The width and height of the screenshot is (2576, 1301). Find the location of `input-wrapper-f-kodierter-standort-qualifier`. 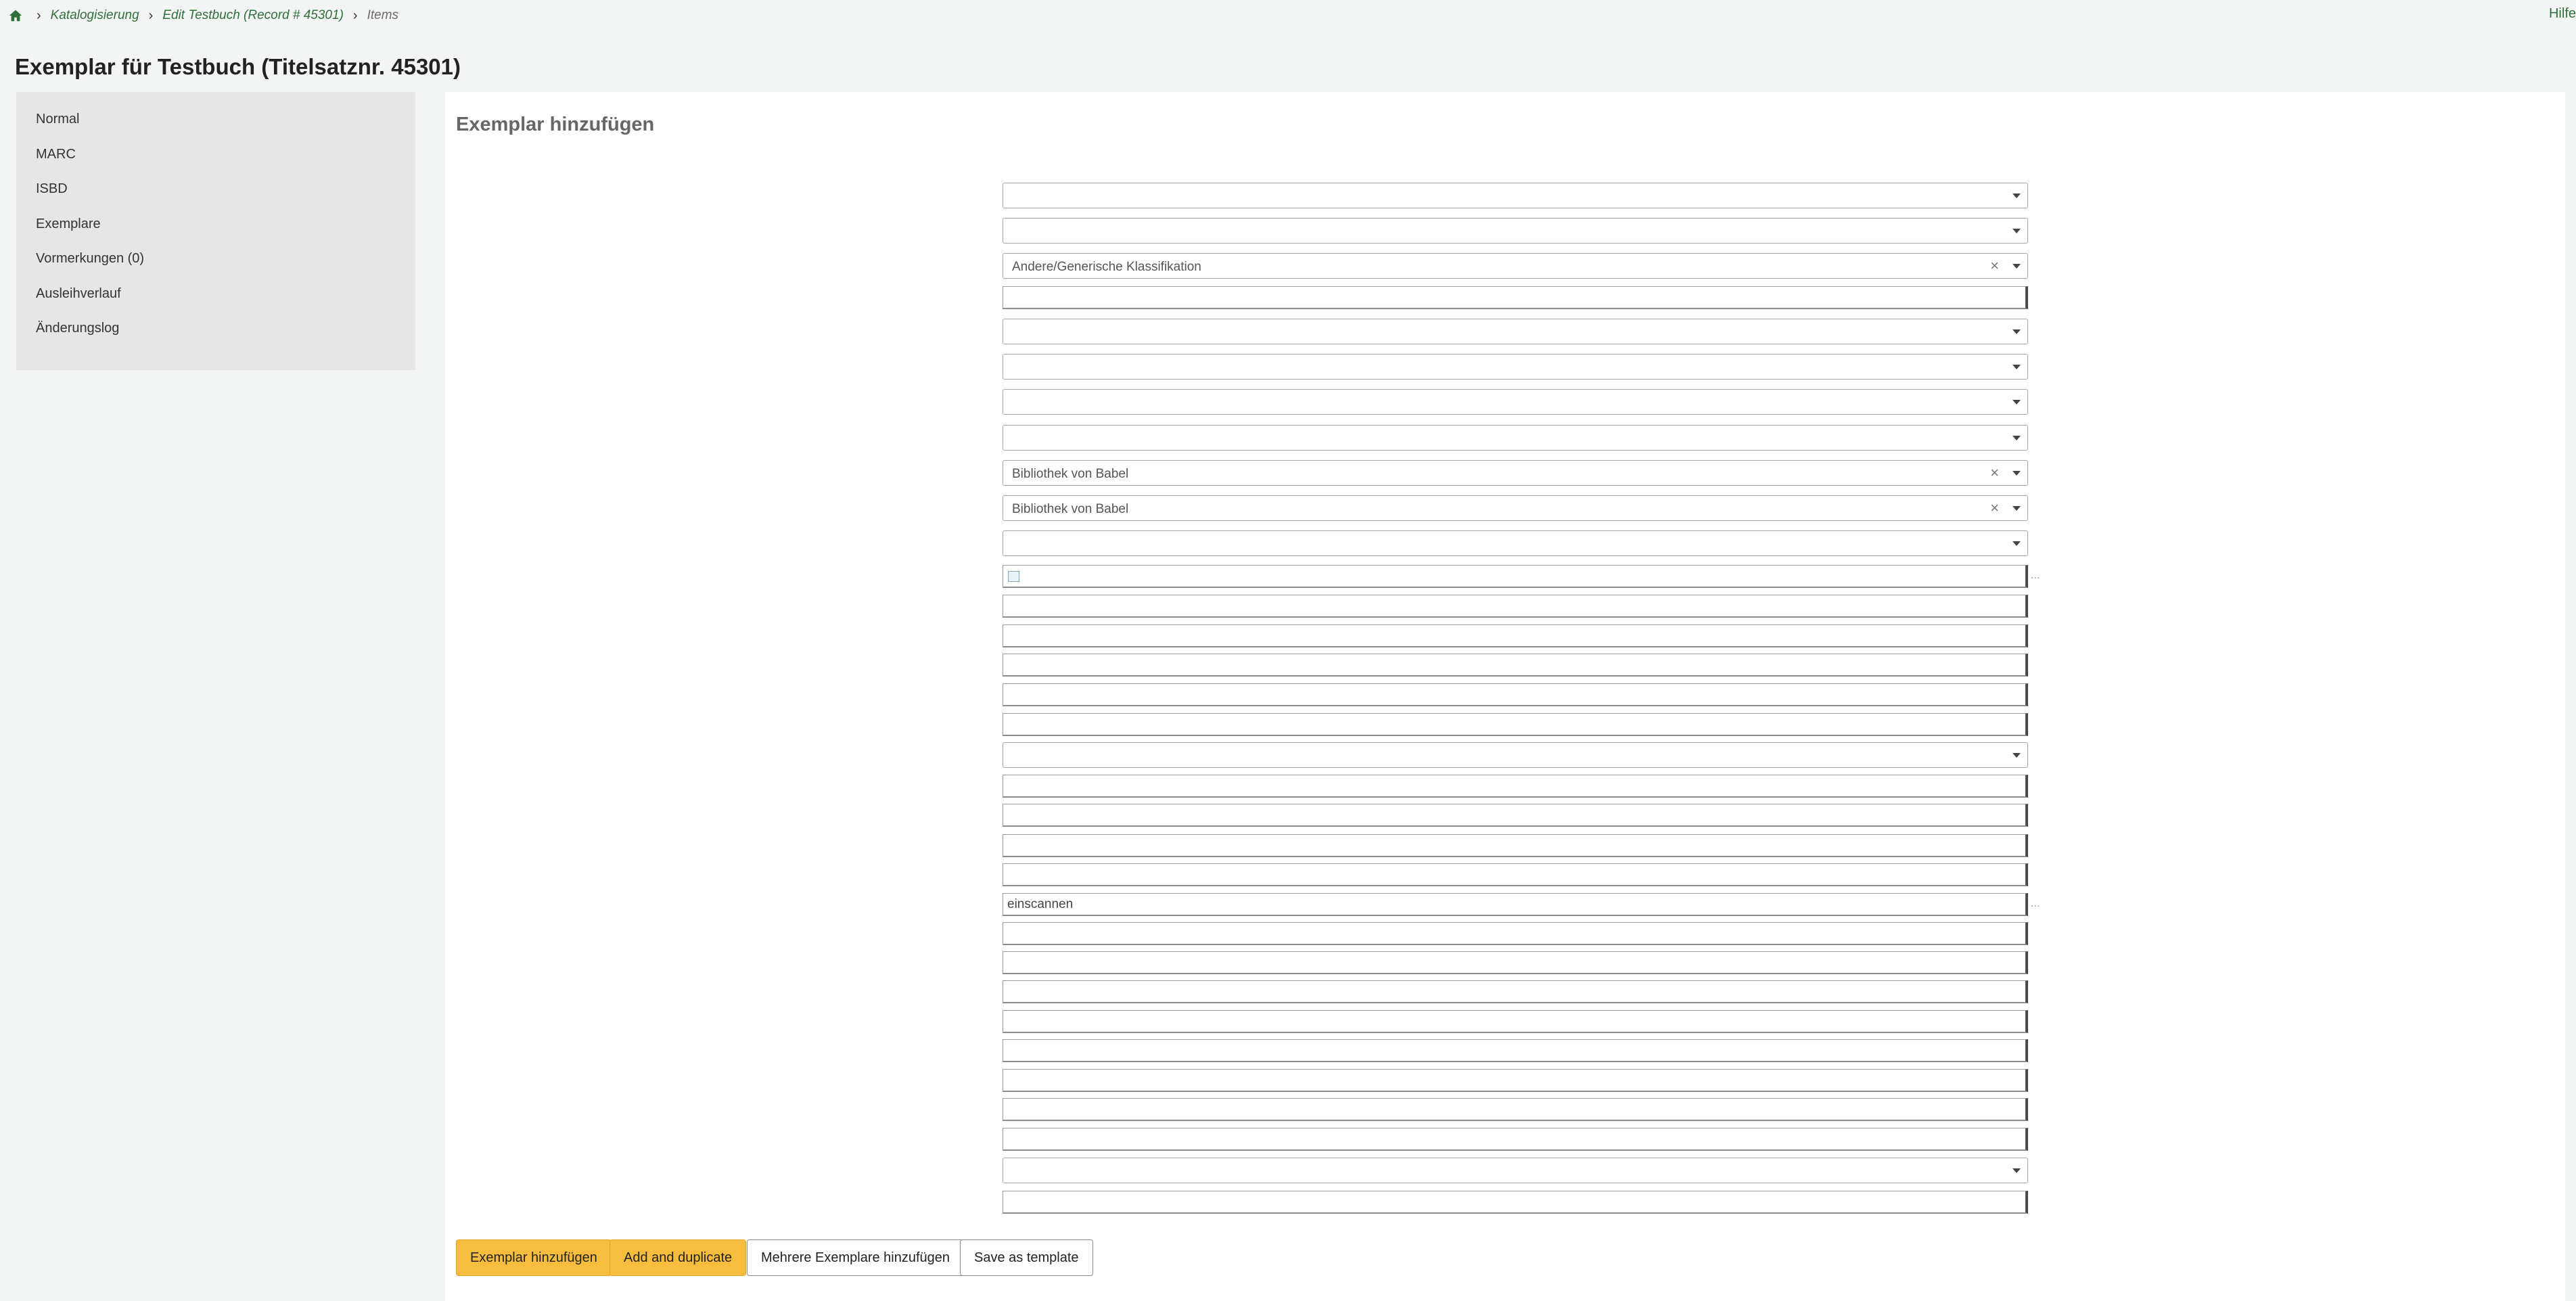

input-wrapper-f-kodierter-standort-qualifier is located at coordinates (1516, 635).